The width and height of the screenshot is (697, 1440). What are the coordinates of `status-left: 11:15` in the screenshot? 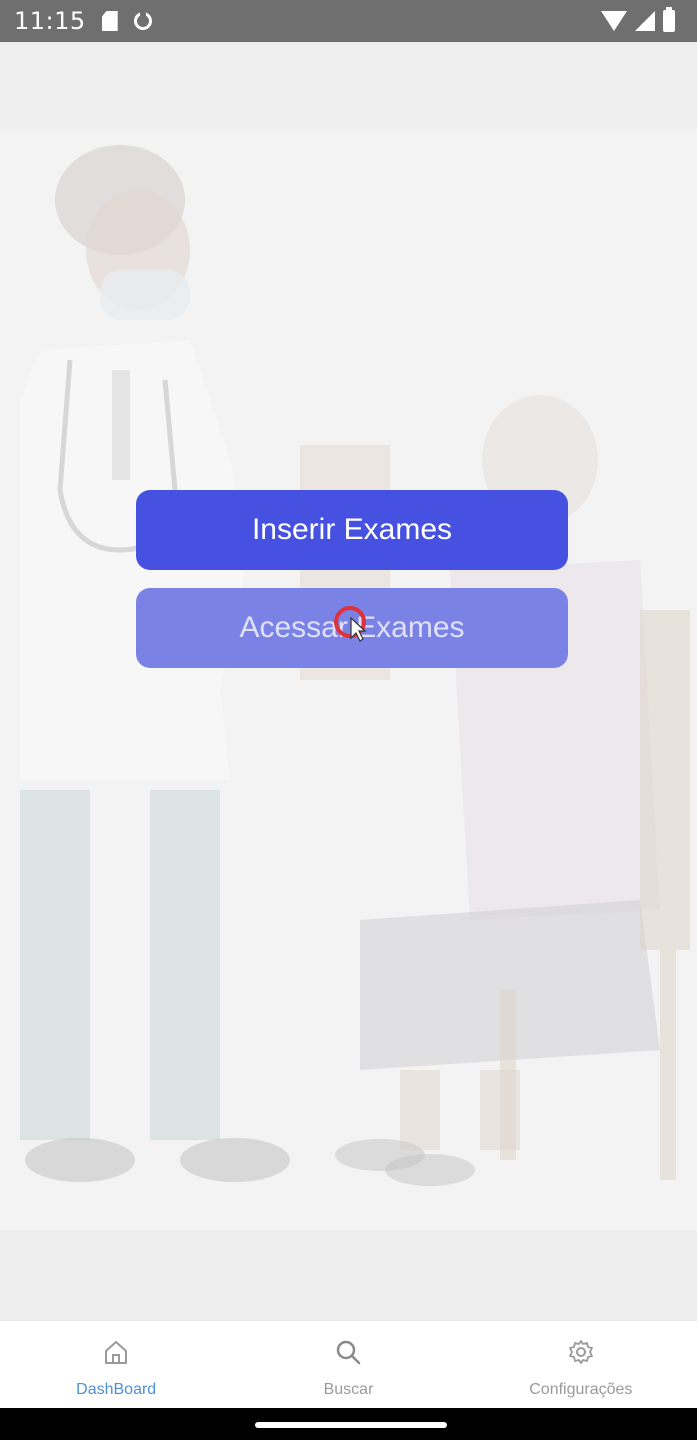 It's located at (83, 21).